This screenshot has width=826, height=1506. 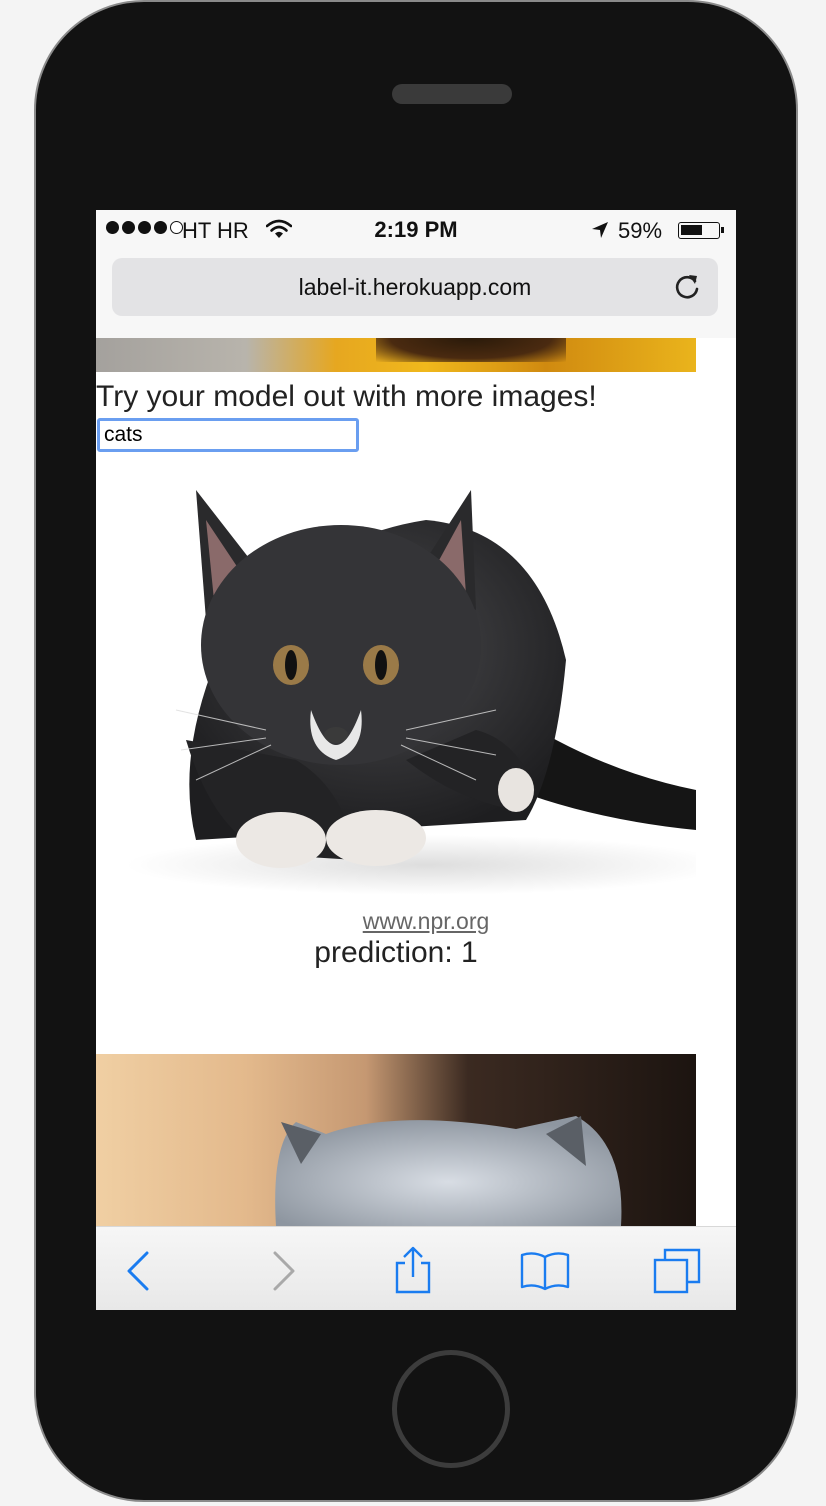 I want to click on share-icon, so click(x=413, y=1270).